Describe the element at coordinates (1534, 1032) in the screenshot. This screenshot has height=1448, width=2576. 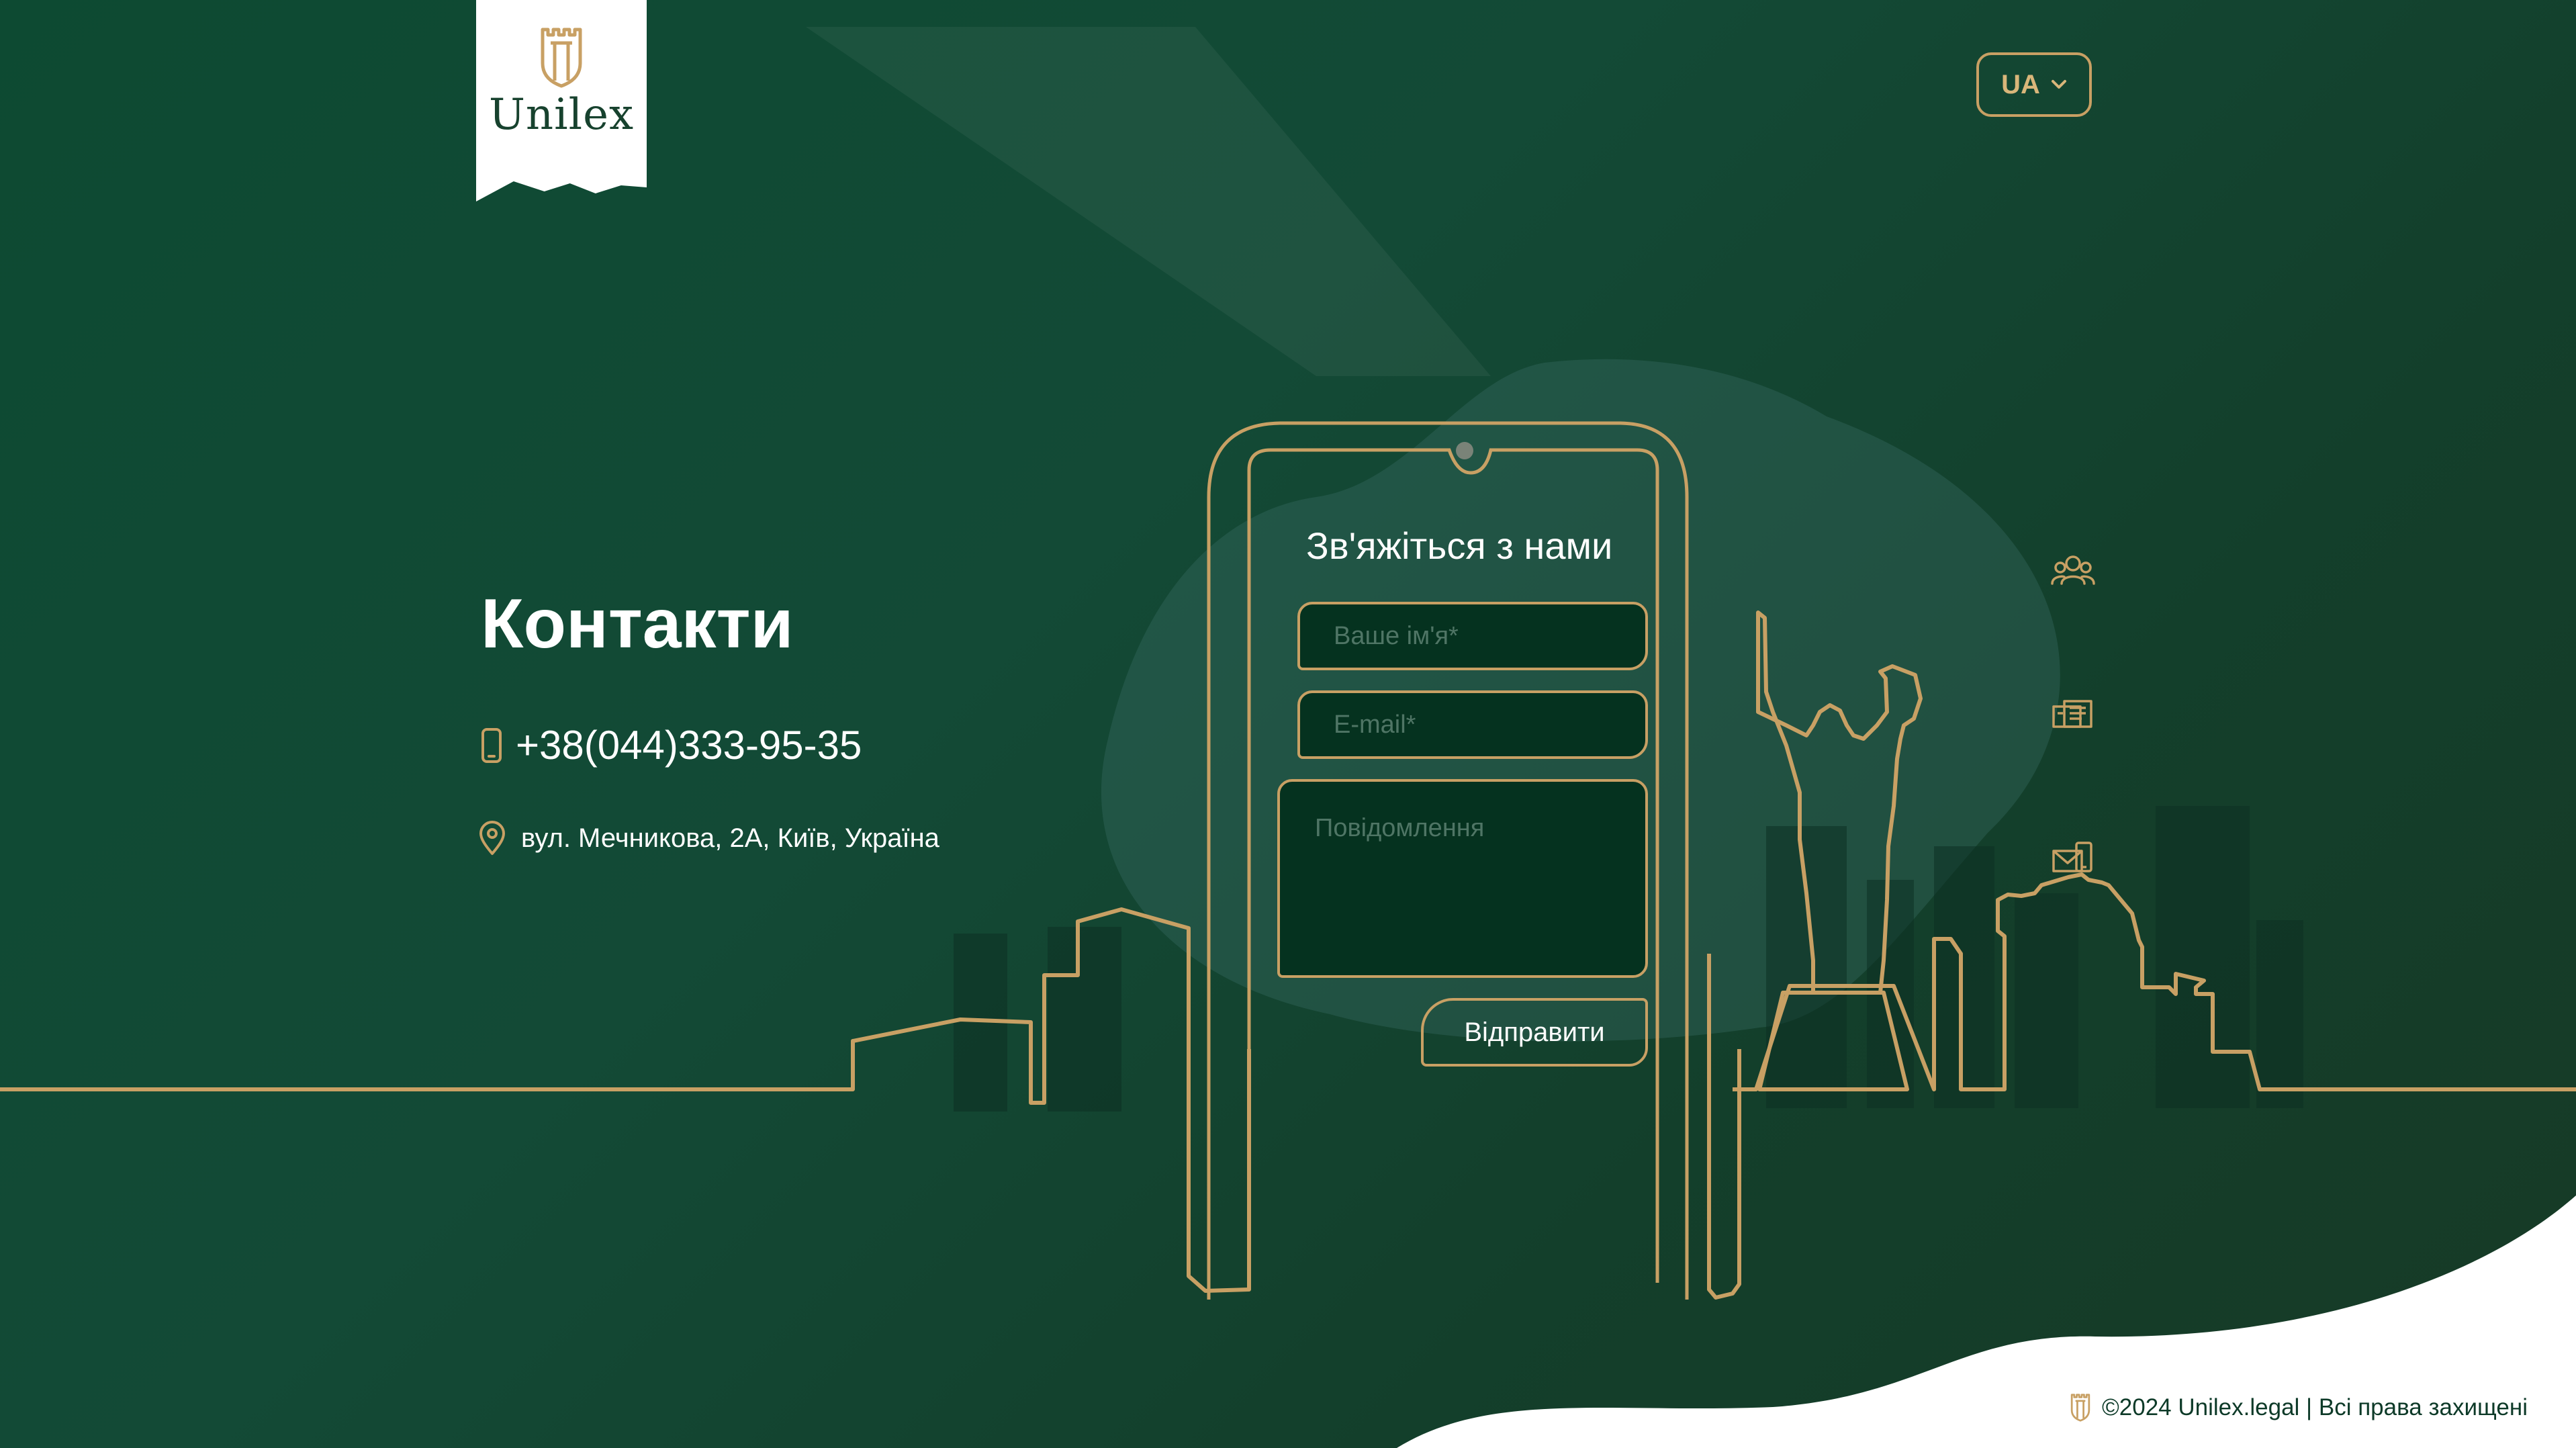
I see `submit-button: Відправити` at that location.